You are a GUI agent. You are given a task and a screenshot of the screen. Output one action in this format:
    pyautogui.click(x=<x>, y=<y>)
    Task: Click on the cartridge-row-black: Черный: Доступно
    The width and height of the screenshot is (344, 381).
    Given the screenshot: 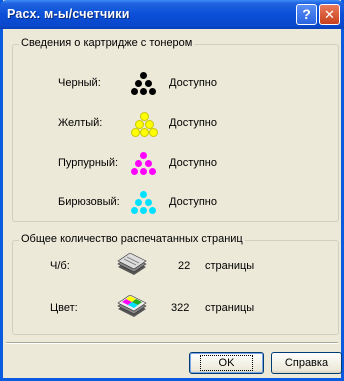 What is the action you would take?
    pyautogui.click(x=175, y=84)
    